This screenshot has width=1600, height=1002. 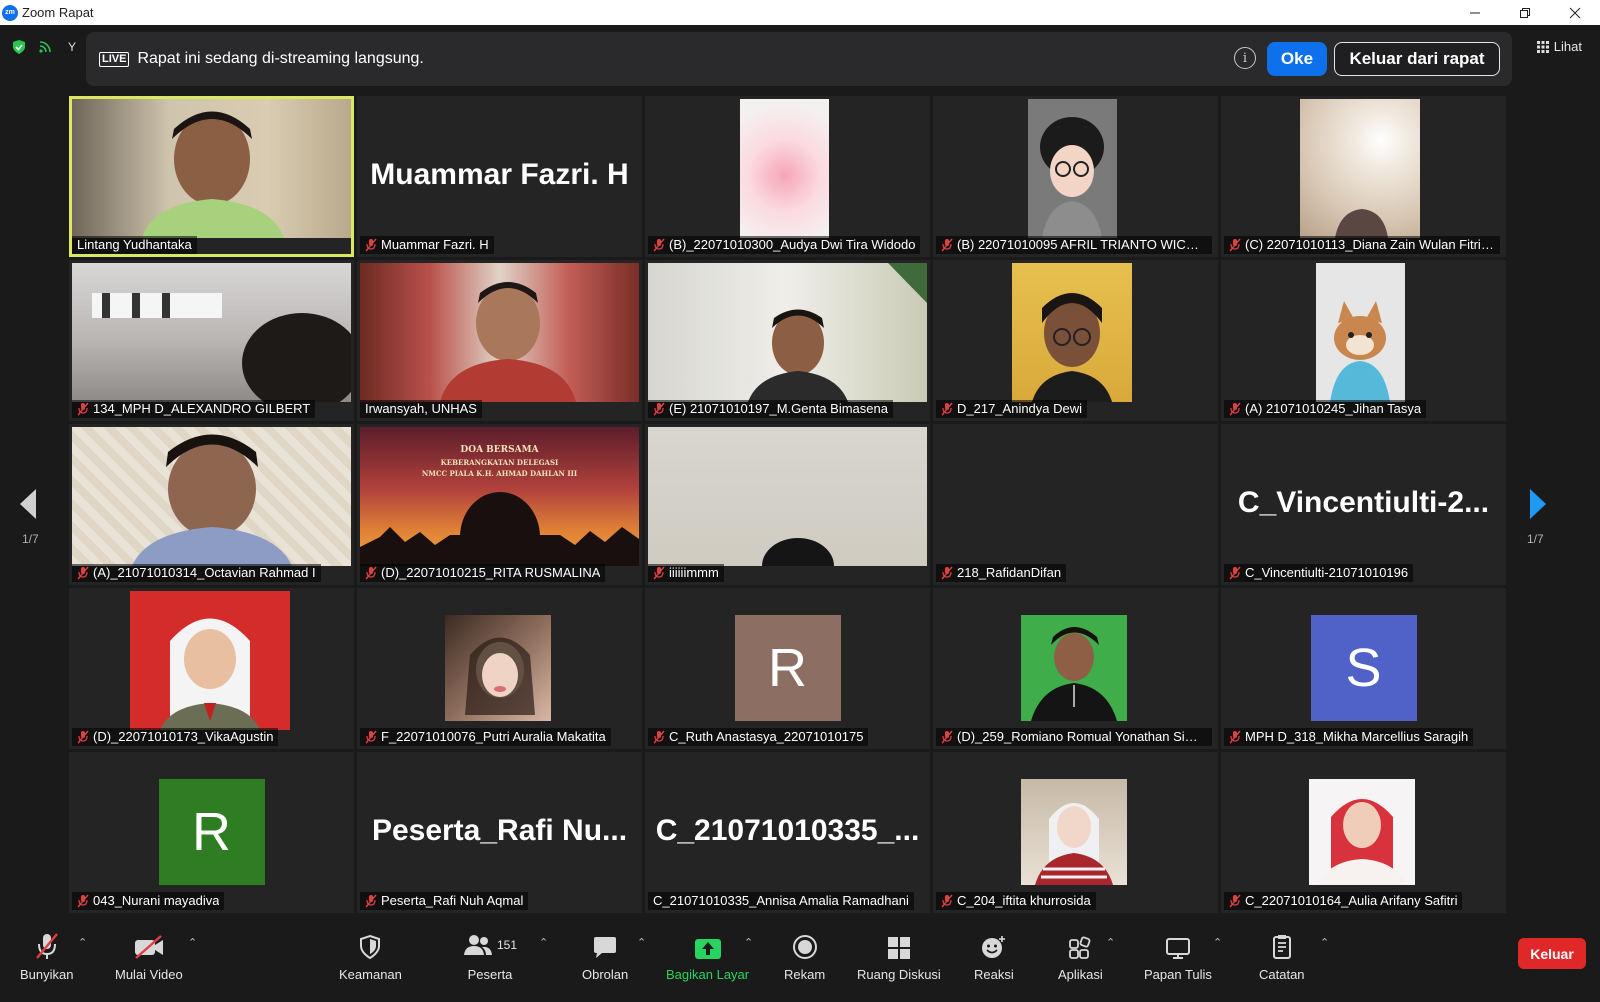 I want to click on participants-count: 151, so click(x=507, y=945).